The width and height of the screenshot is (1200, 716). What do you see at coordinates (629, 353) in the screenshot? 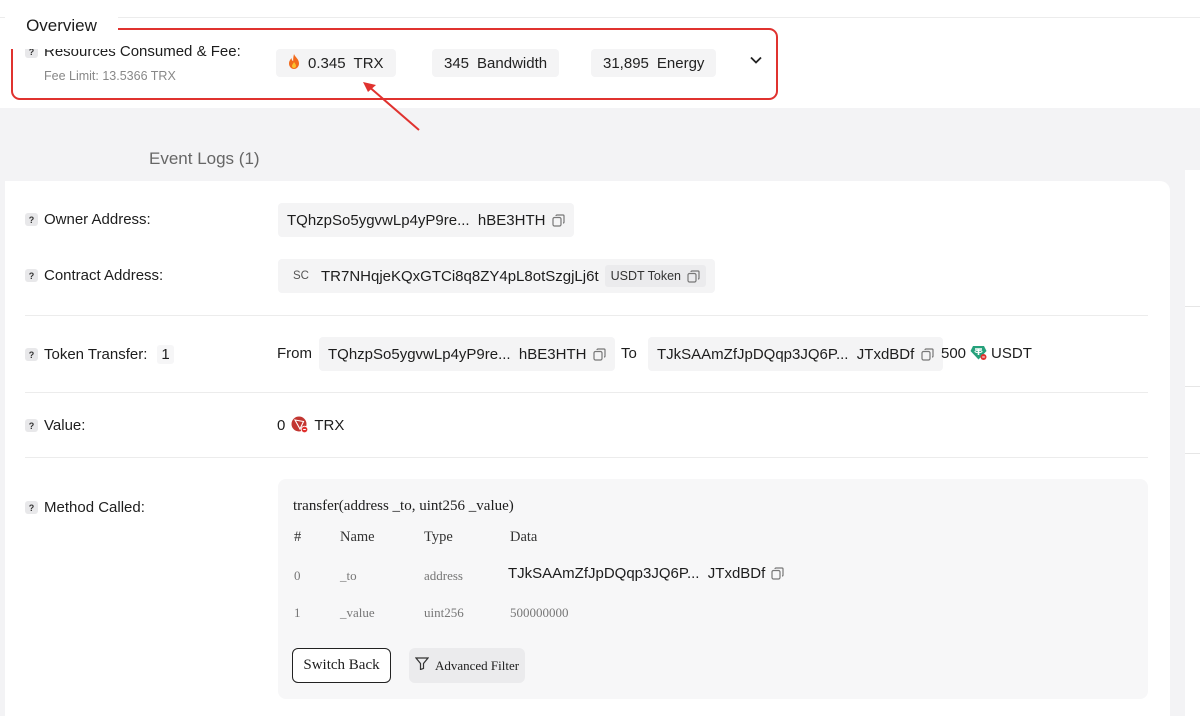
I see `to-label: To` at bounding box center [629, 353].